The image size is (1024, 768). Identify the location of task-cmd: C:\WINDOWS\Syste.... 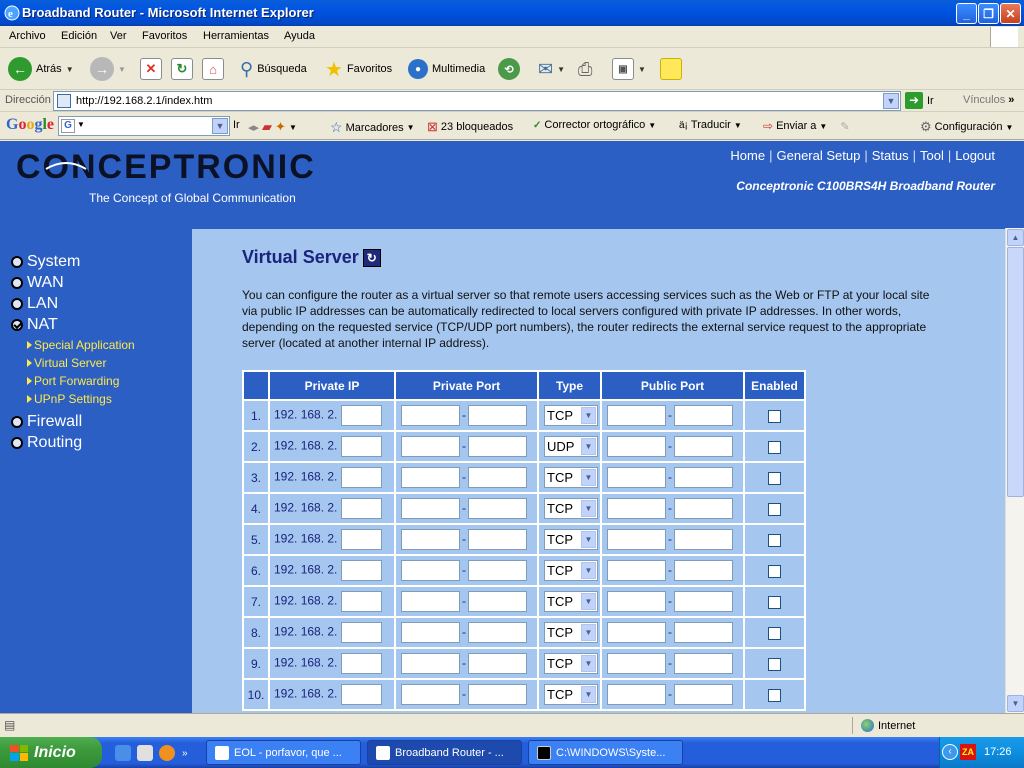
(605, 752).